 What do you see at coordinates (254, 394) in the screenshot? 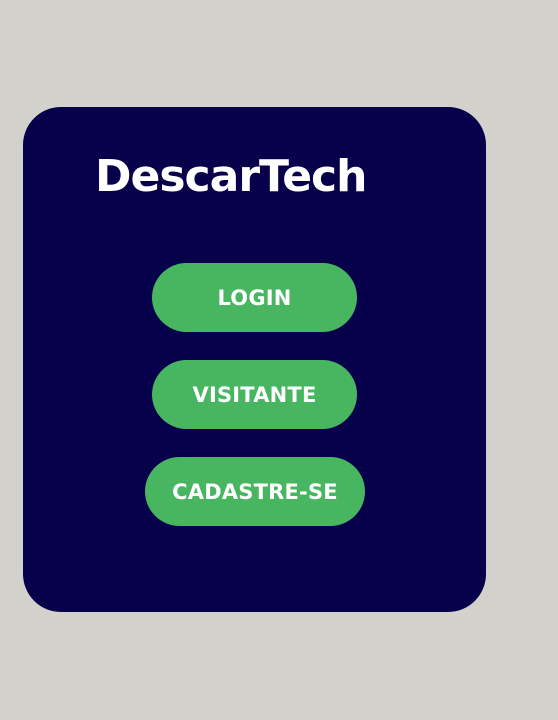
I see `visitor-button: VISITANTE` at bounding box center [254, 394].